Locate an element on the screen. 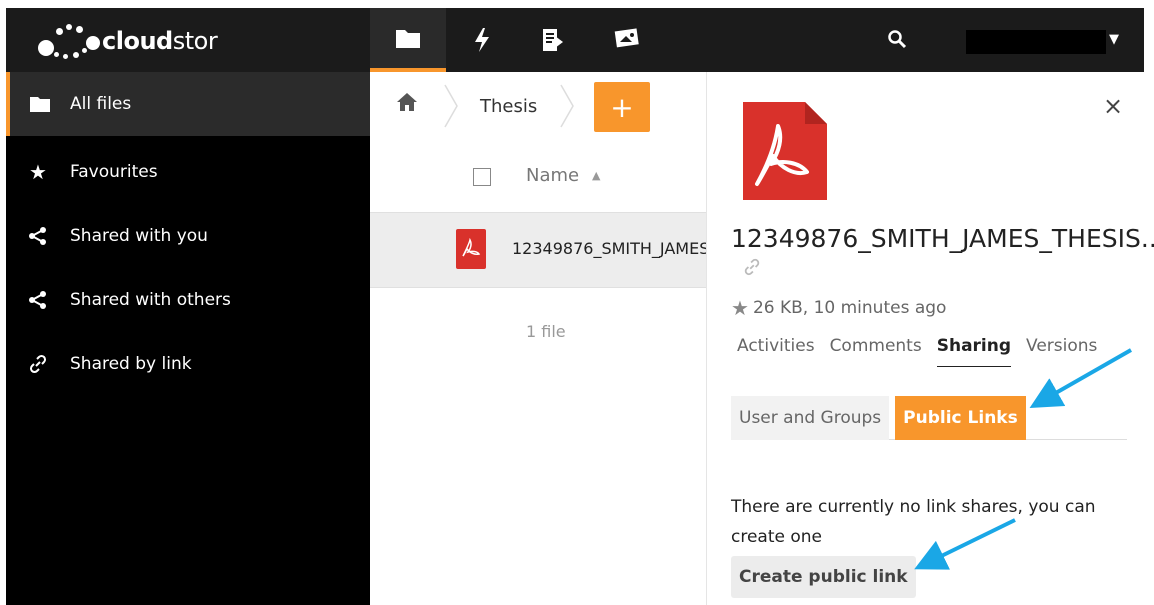 This screenshot has height=605, width=1154. sort-ascending-icon: ▲ is located at coordinates (596, 175).